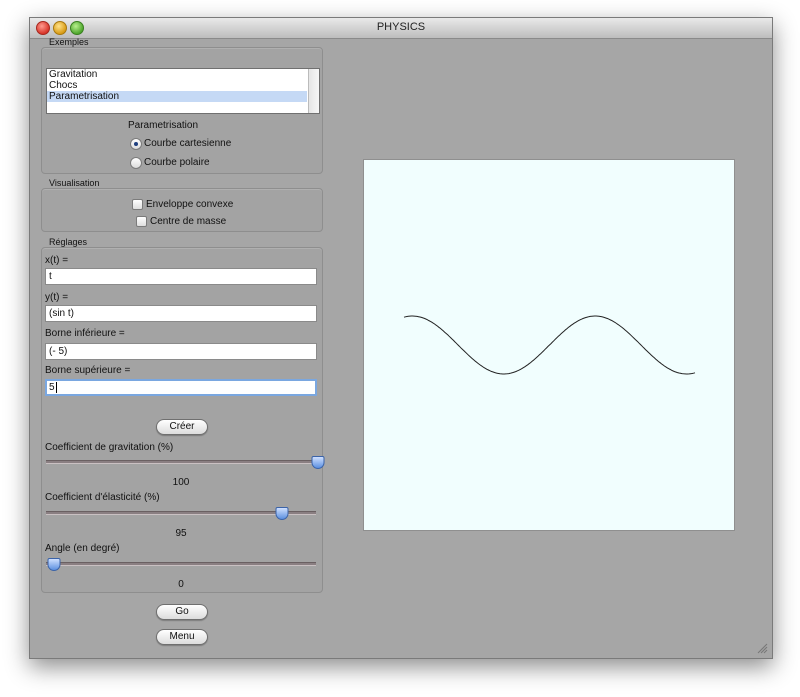  I want to click on list-item-parametrisation: Parametrisation, so click(177, 96).